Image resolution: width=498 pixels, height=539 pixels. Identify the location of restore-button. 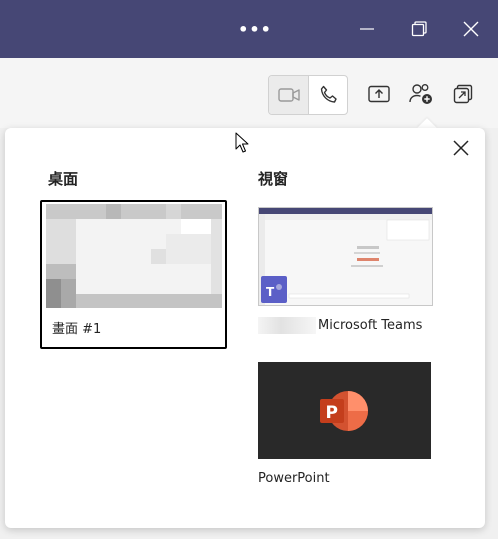
(419, 29).